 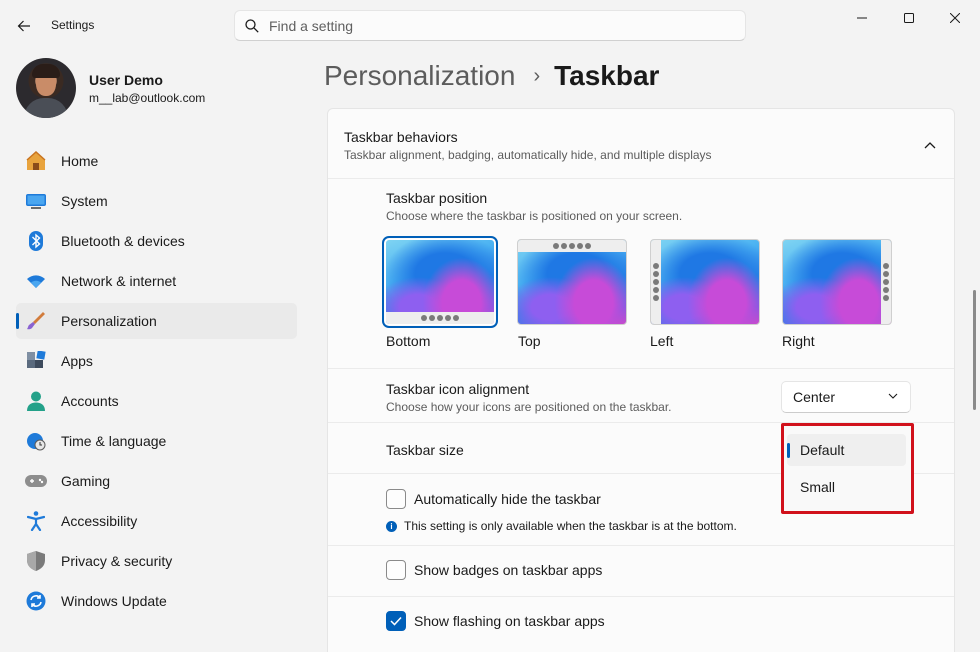 What do you see at coordinates (90, 401) in the screenshot?
I see `sidebar-item-label: Accounts` at bounding box center [90, 401].